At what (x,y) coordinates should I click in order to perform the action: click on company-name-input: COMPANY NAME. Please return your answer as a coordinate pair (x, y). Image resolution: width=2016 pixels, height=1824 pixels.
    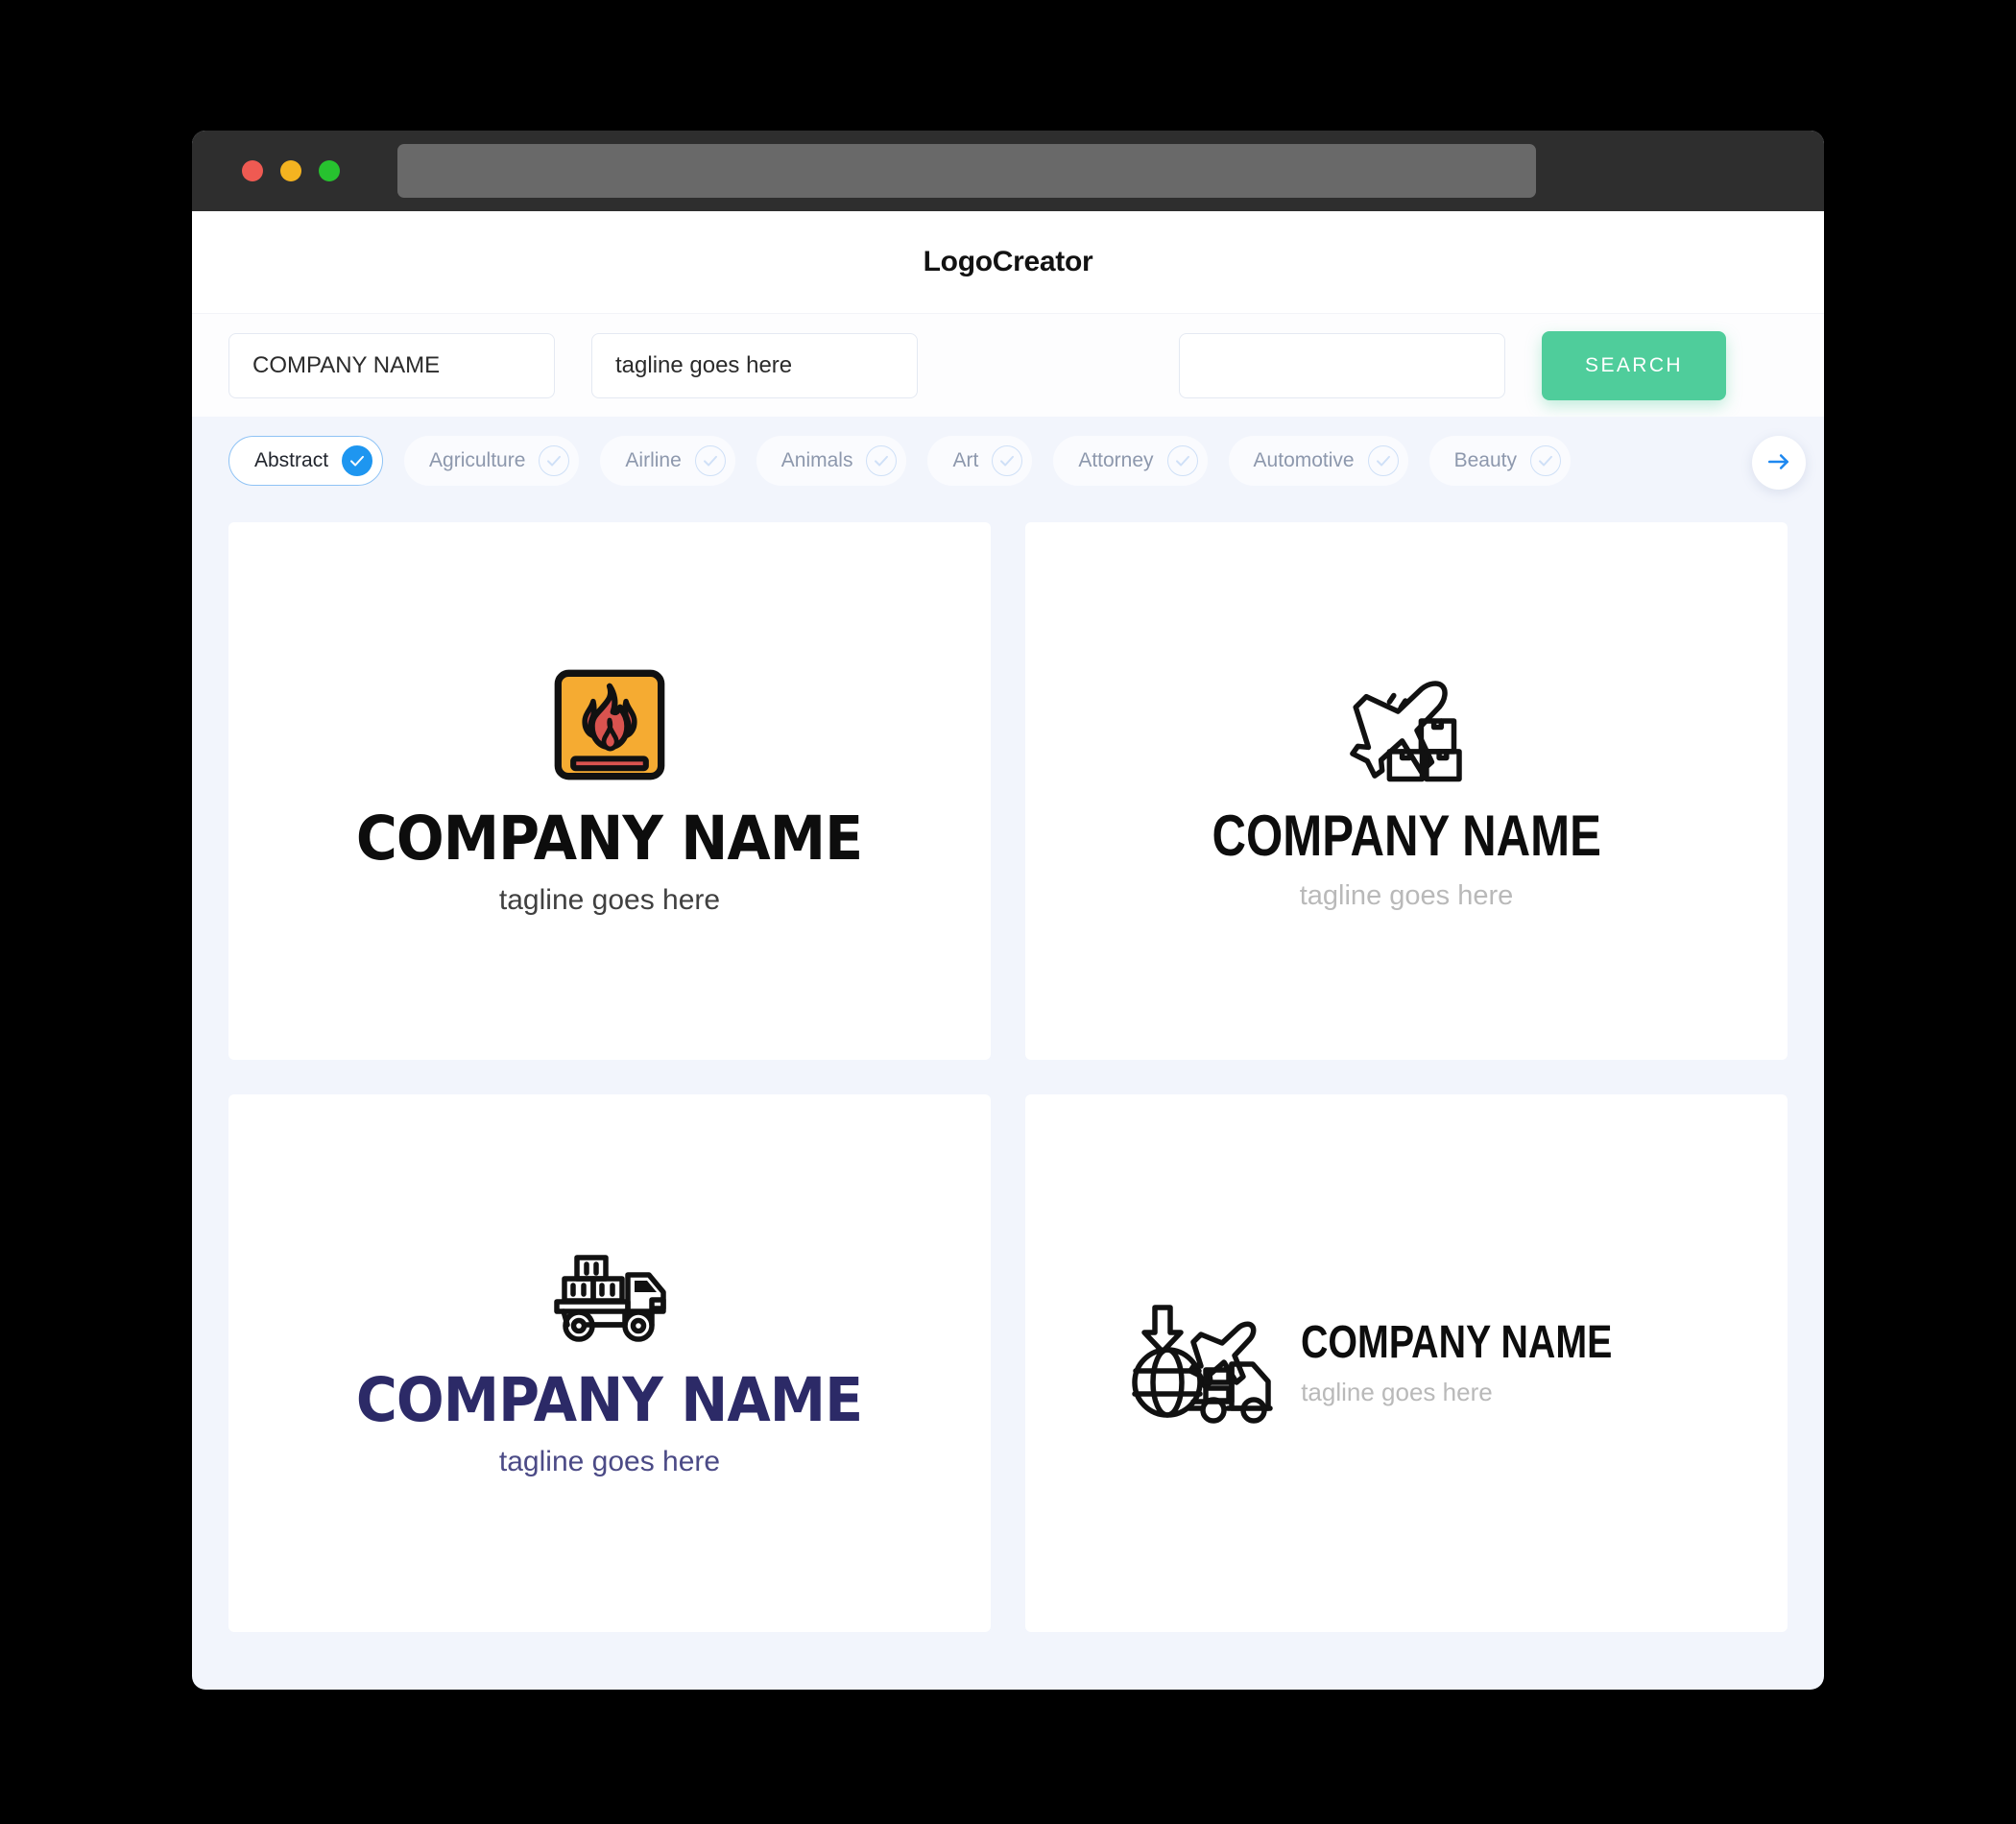
    Looking at the image, I should click on (392, 365).